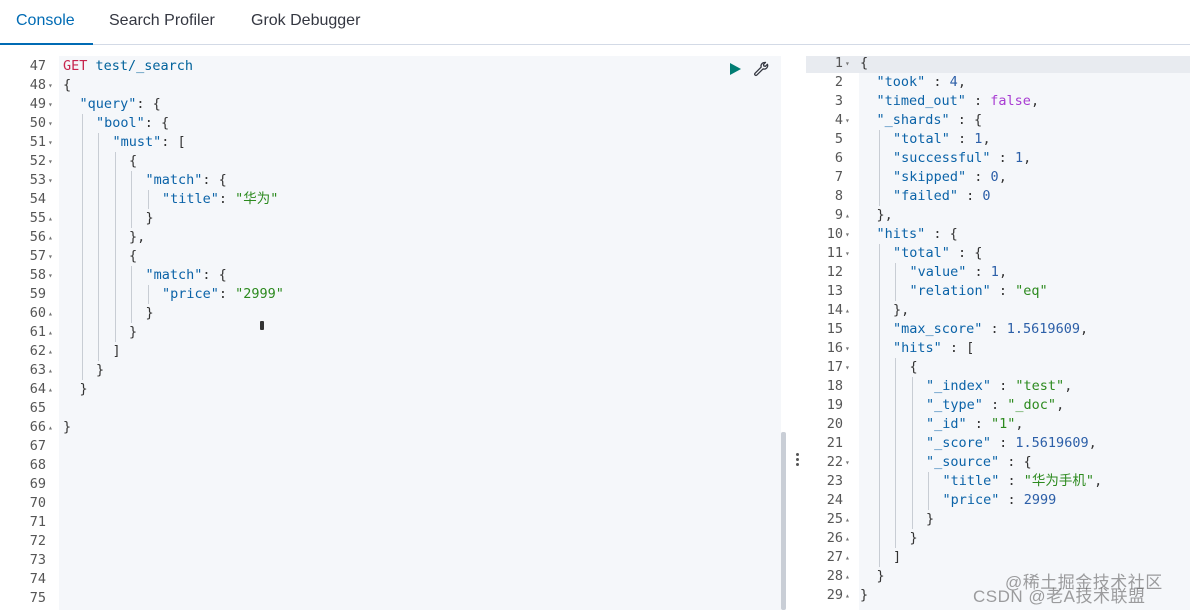 This screenshot has height=610, width=1190. I want to click on code-text: "_type" : "_doc",, so click(995, 405).